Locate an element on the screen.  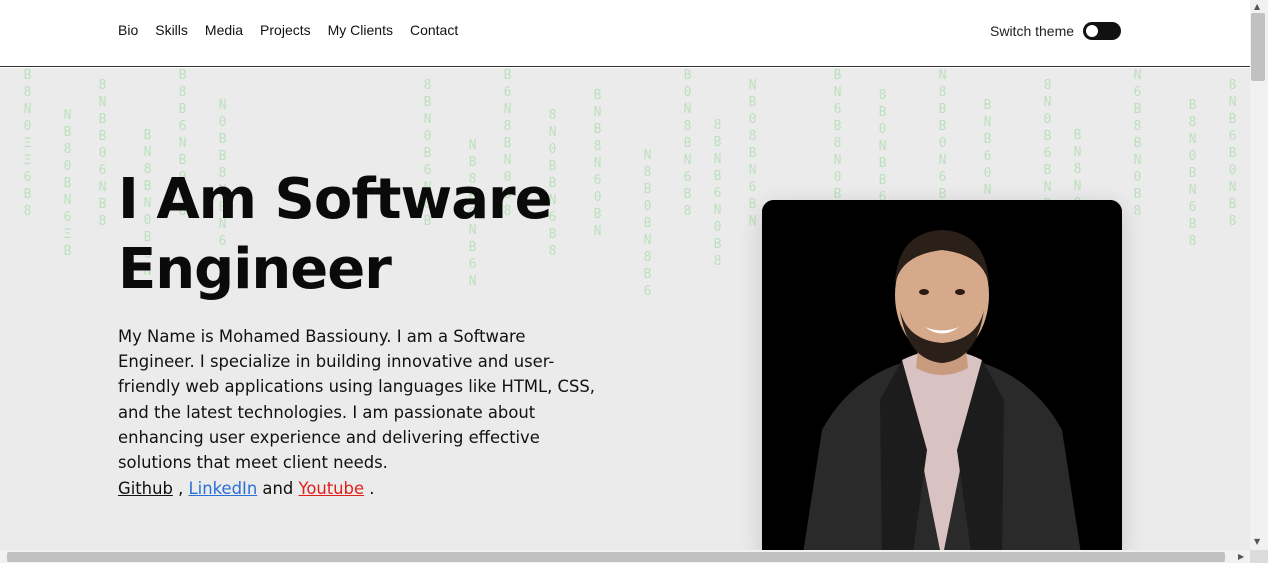
github-link: Github is located at coordinates (145, 488).